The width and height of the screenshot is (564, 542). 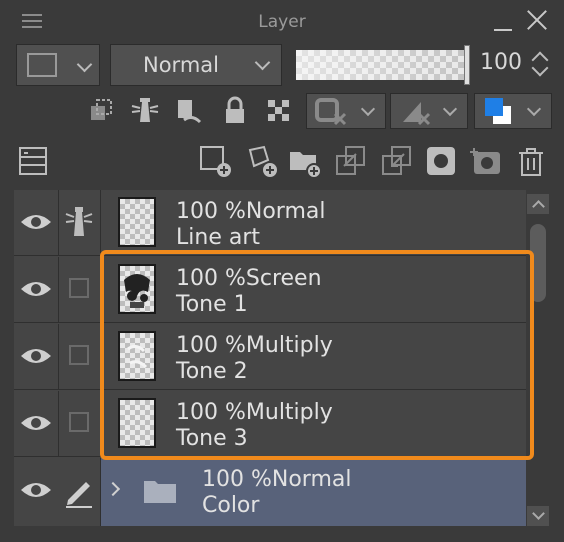 What do you see at coordinates (79, 495) in the screenshot?
I see `pen-icon` at bounding box center [79, 495].